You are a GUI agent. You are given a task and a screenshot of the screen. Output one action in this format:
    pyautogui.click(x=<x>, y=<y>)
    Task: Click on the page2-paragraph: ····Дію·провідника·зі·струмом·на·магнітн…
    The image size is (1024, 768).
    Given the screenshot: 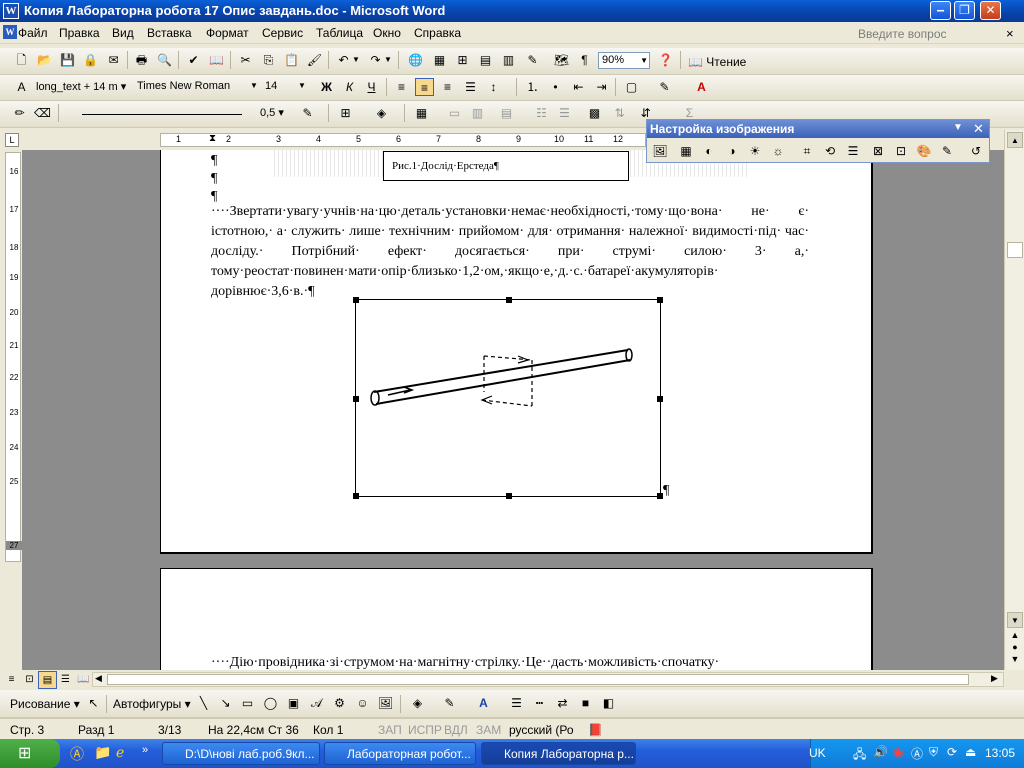 What is the action you would take?
    pyautogui.click(x=465, y=662)
    